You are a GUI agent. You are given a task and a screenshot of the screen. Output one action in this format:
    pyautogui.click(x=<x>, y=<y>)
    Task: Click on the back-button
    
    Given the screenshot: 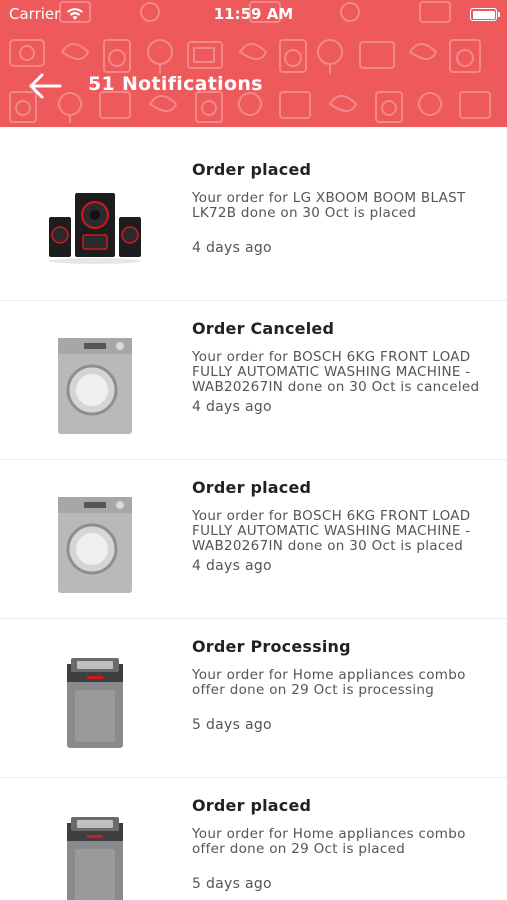 What is the action you would take?
    pyautogui.click(x=45, y=86)
    